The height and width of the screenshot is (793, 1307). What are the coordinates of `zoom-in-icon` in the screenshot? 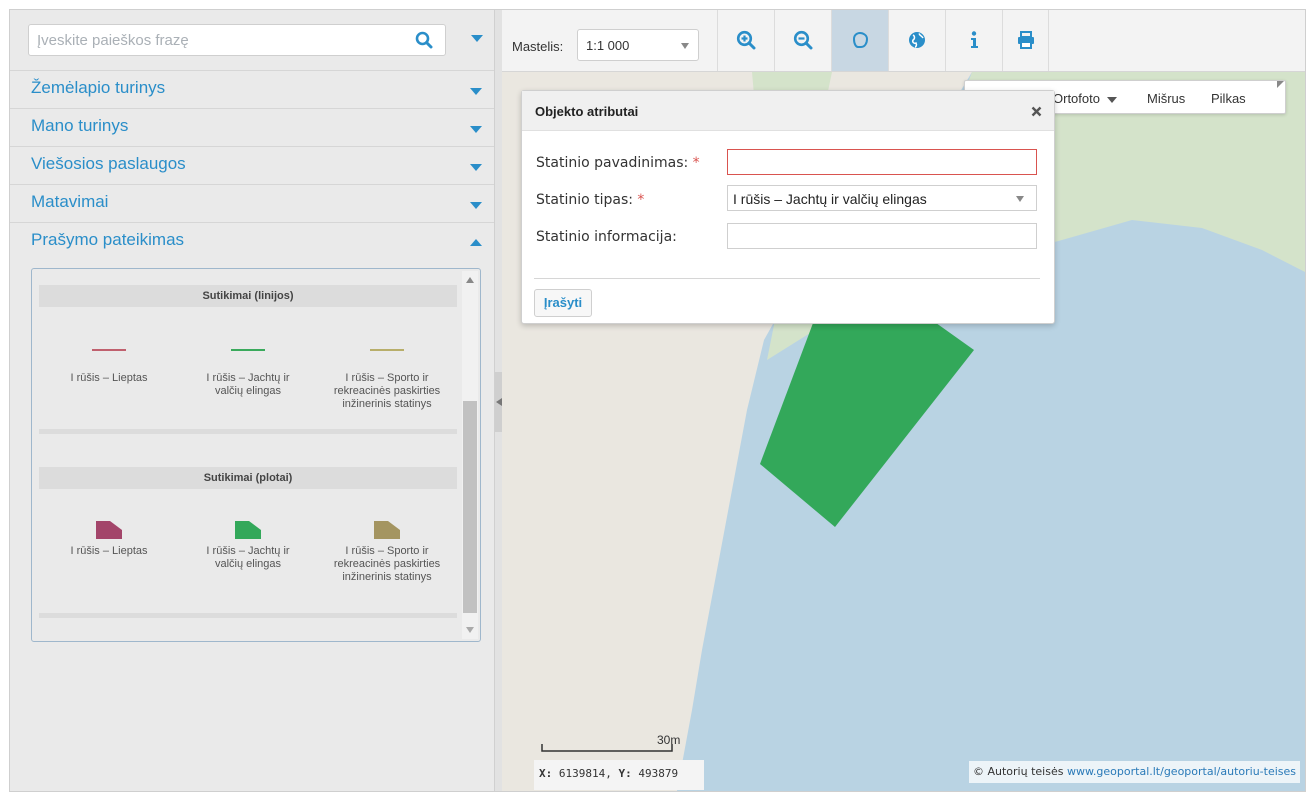 It's located at (746, 40).